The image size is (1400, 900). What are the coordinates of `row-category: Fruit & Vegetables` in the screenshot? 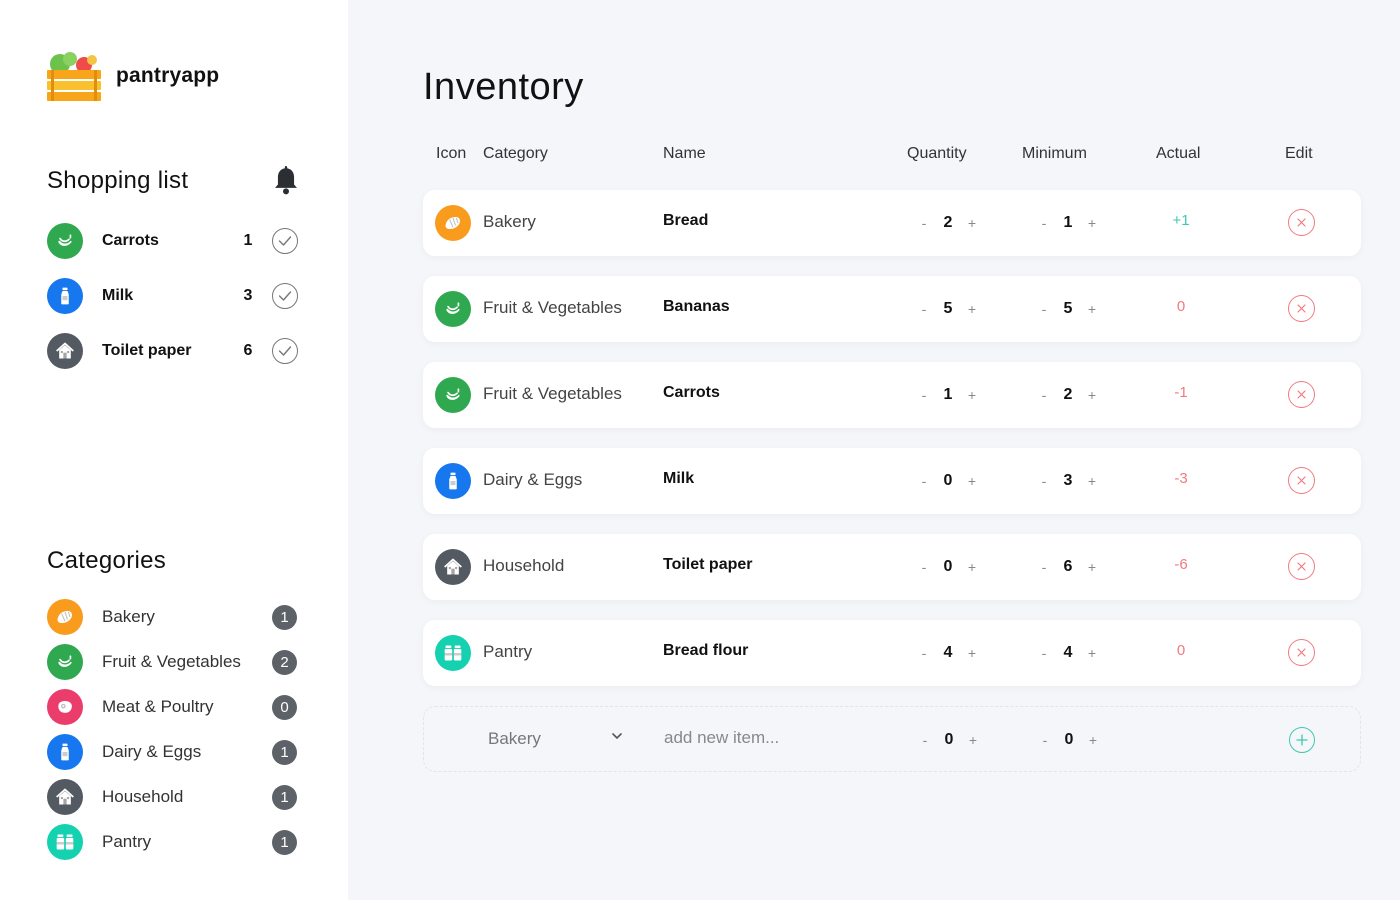 It's located at (552, 393).